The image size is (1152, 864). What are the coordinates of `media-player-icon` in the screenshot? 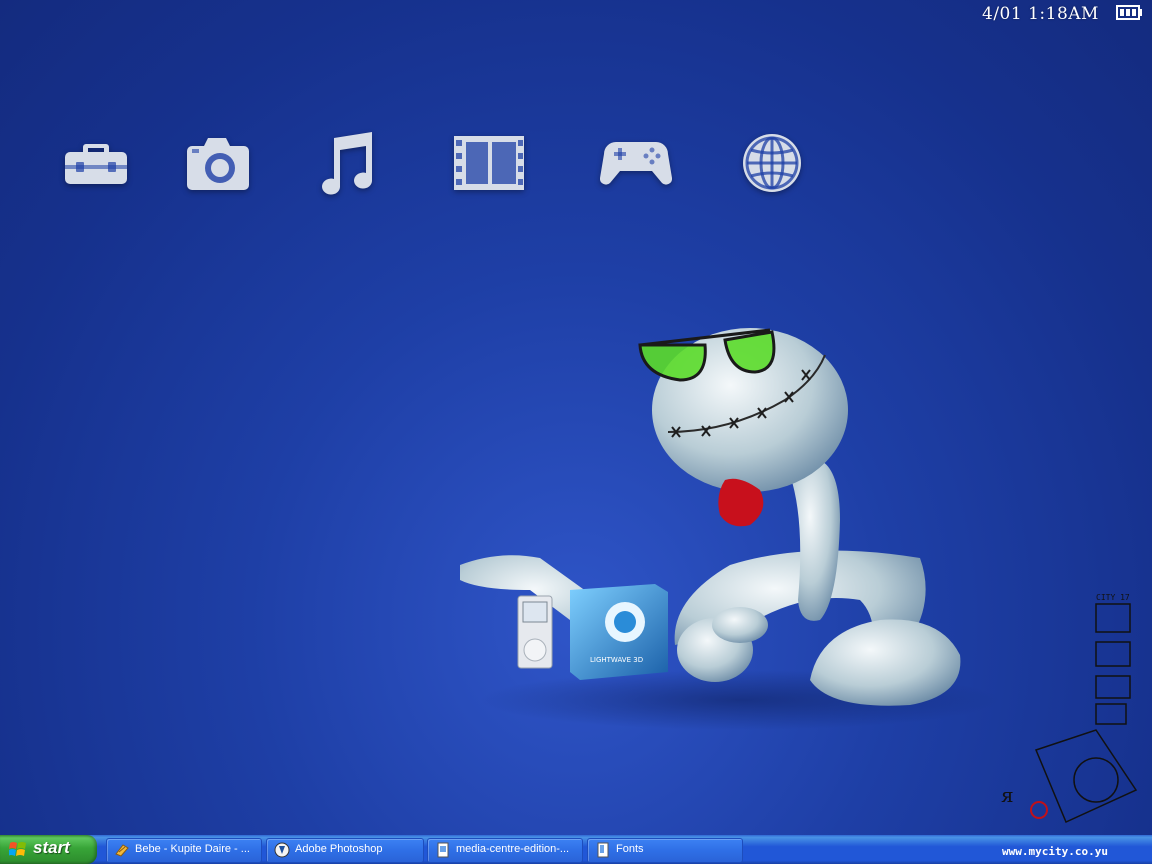 It's located at (122, 850).